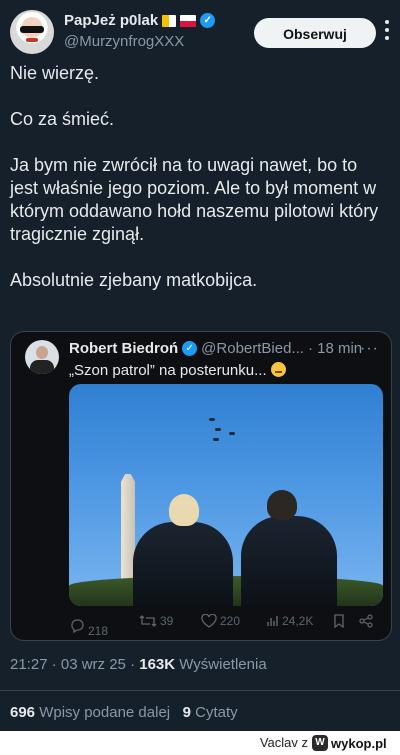 This screenshot has height=755, width=400. What do you see at coordinates (105, 712) in the screenshot?
I see `reposts-label: Wpisy podane dalej` at bounding box center [105, 712].